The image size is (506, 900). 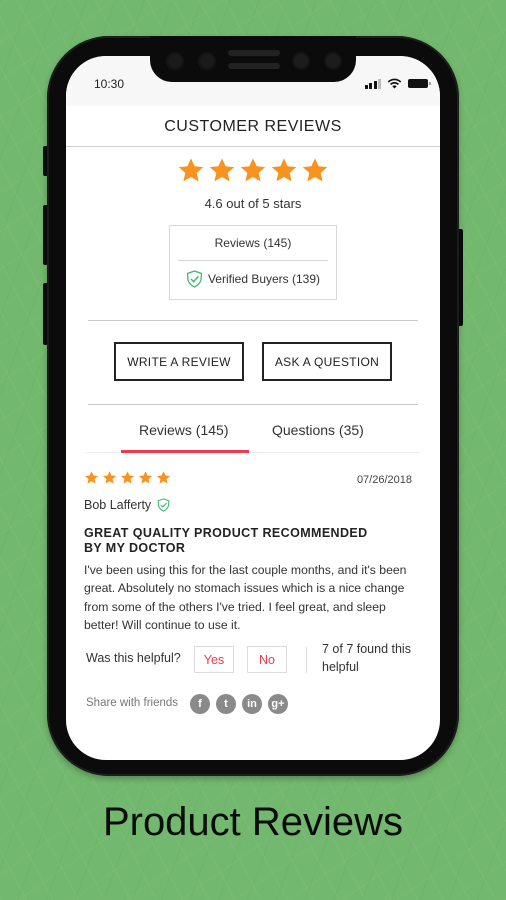 What do you see at coordinates (133, 658) in the screenshot?
I see `helpful-prompt: Was this helpful?` at bounding box center [133, 658].